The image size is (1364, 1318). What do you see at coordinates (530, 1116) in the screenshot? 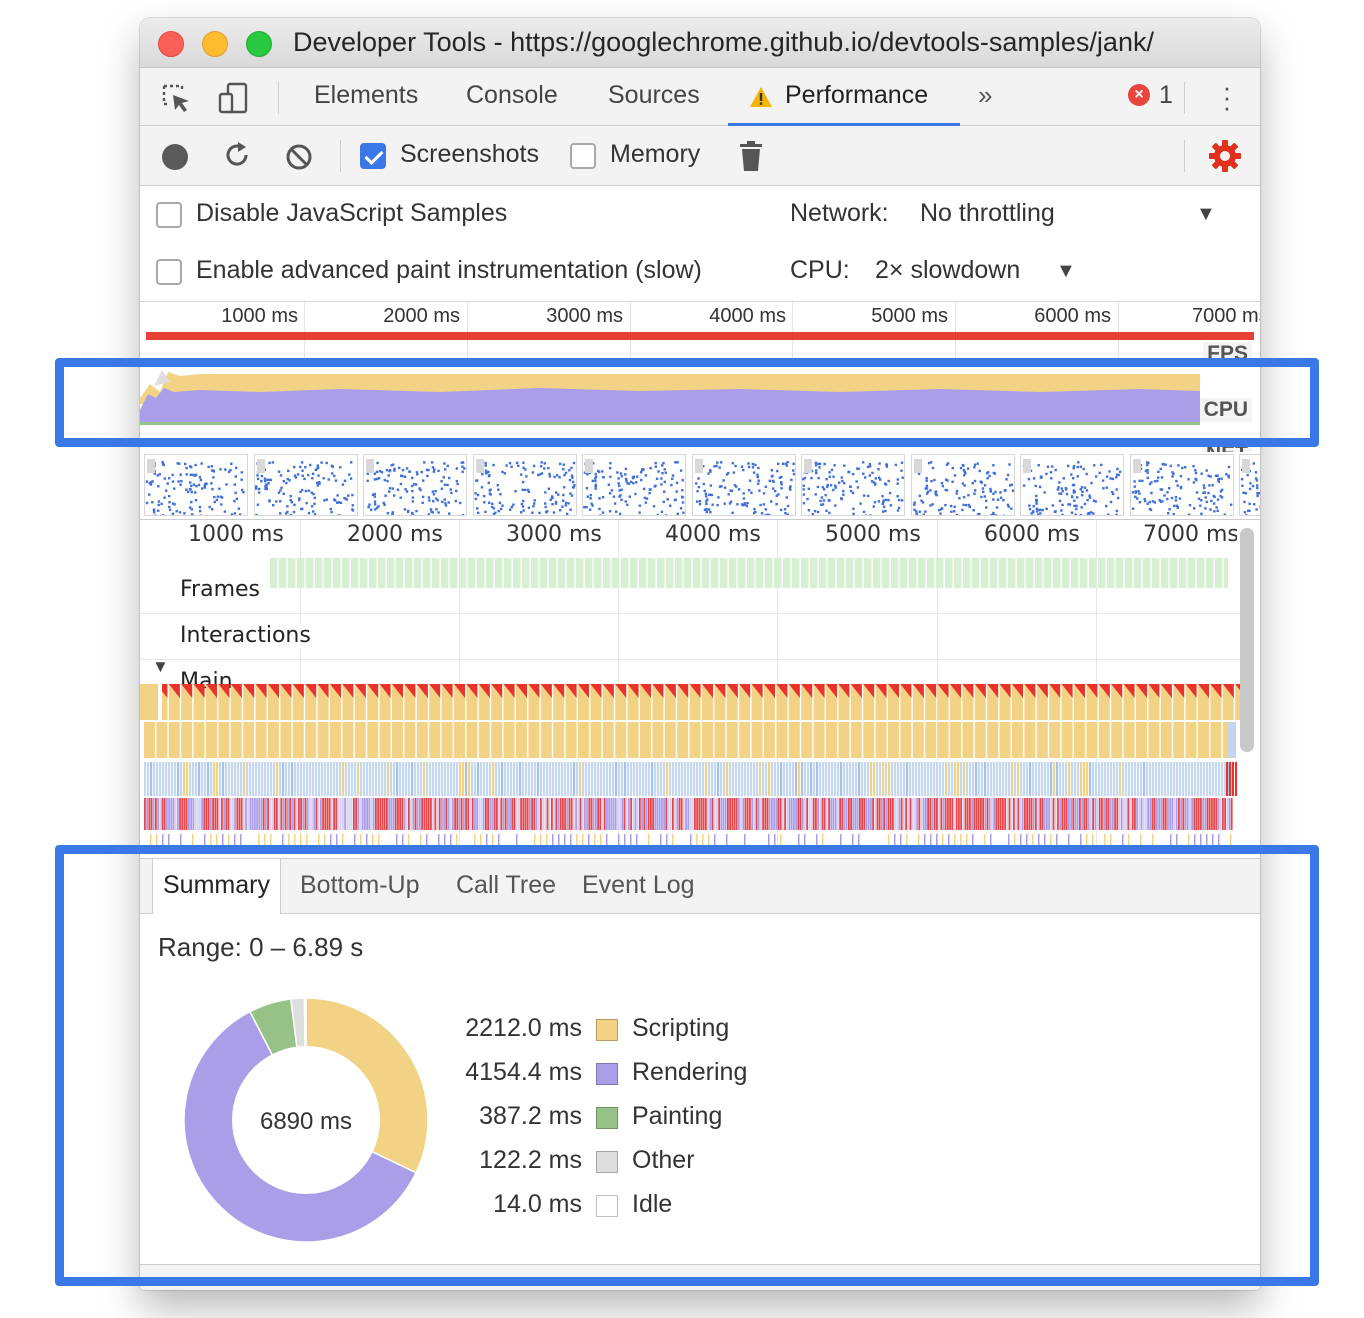
I see `legend-value: 387.2 ms` at bounding box center [530, 1116].